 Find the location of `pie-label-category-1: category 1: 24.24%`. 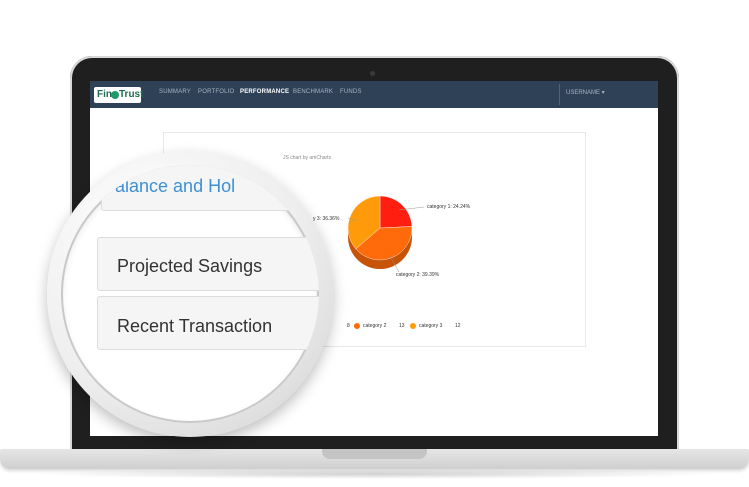

pie-label-category-1: category 1: 24.24% is located at coordinates (449, 207).